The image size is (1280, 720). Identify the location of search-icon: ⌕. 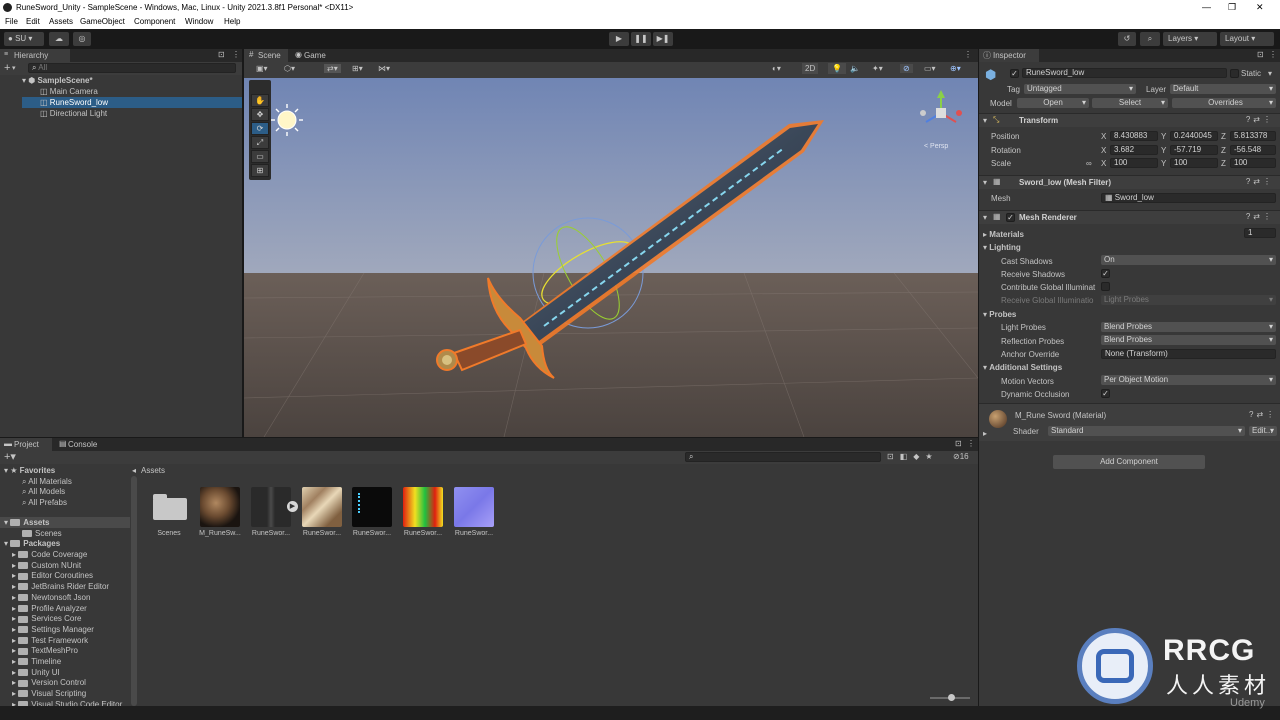
(1150, 39).